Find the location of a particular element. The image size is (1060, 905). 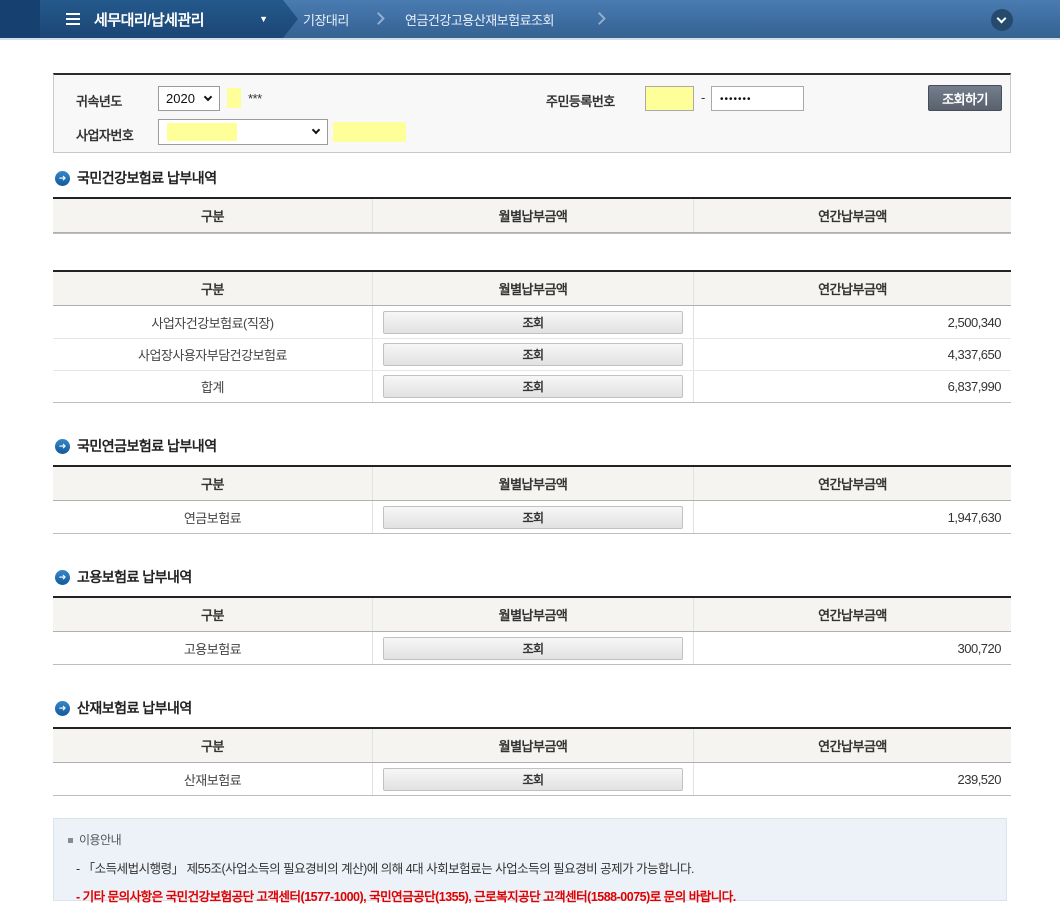

menu-caret-down-icon: ▼ is located at coordinates (263, 19).